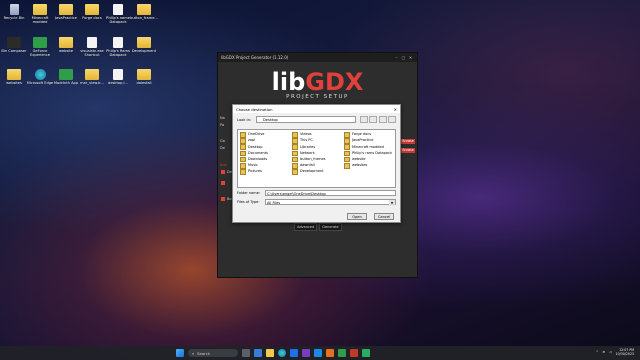 The height and width of the screenshot is (360, 640). Describe the element at coordinates (384, 216) in the screenshot. I see `cancel-button: Cancel` at that location.